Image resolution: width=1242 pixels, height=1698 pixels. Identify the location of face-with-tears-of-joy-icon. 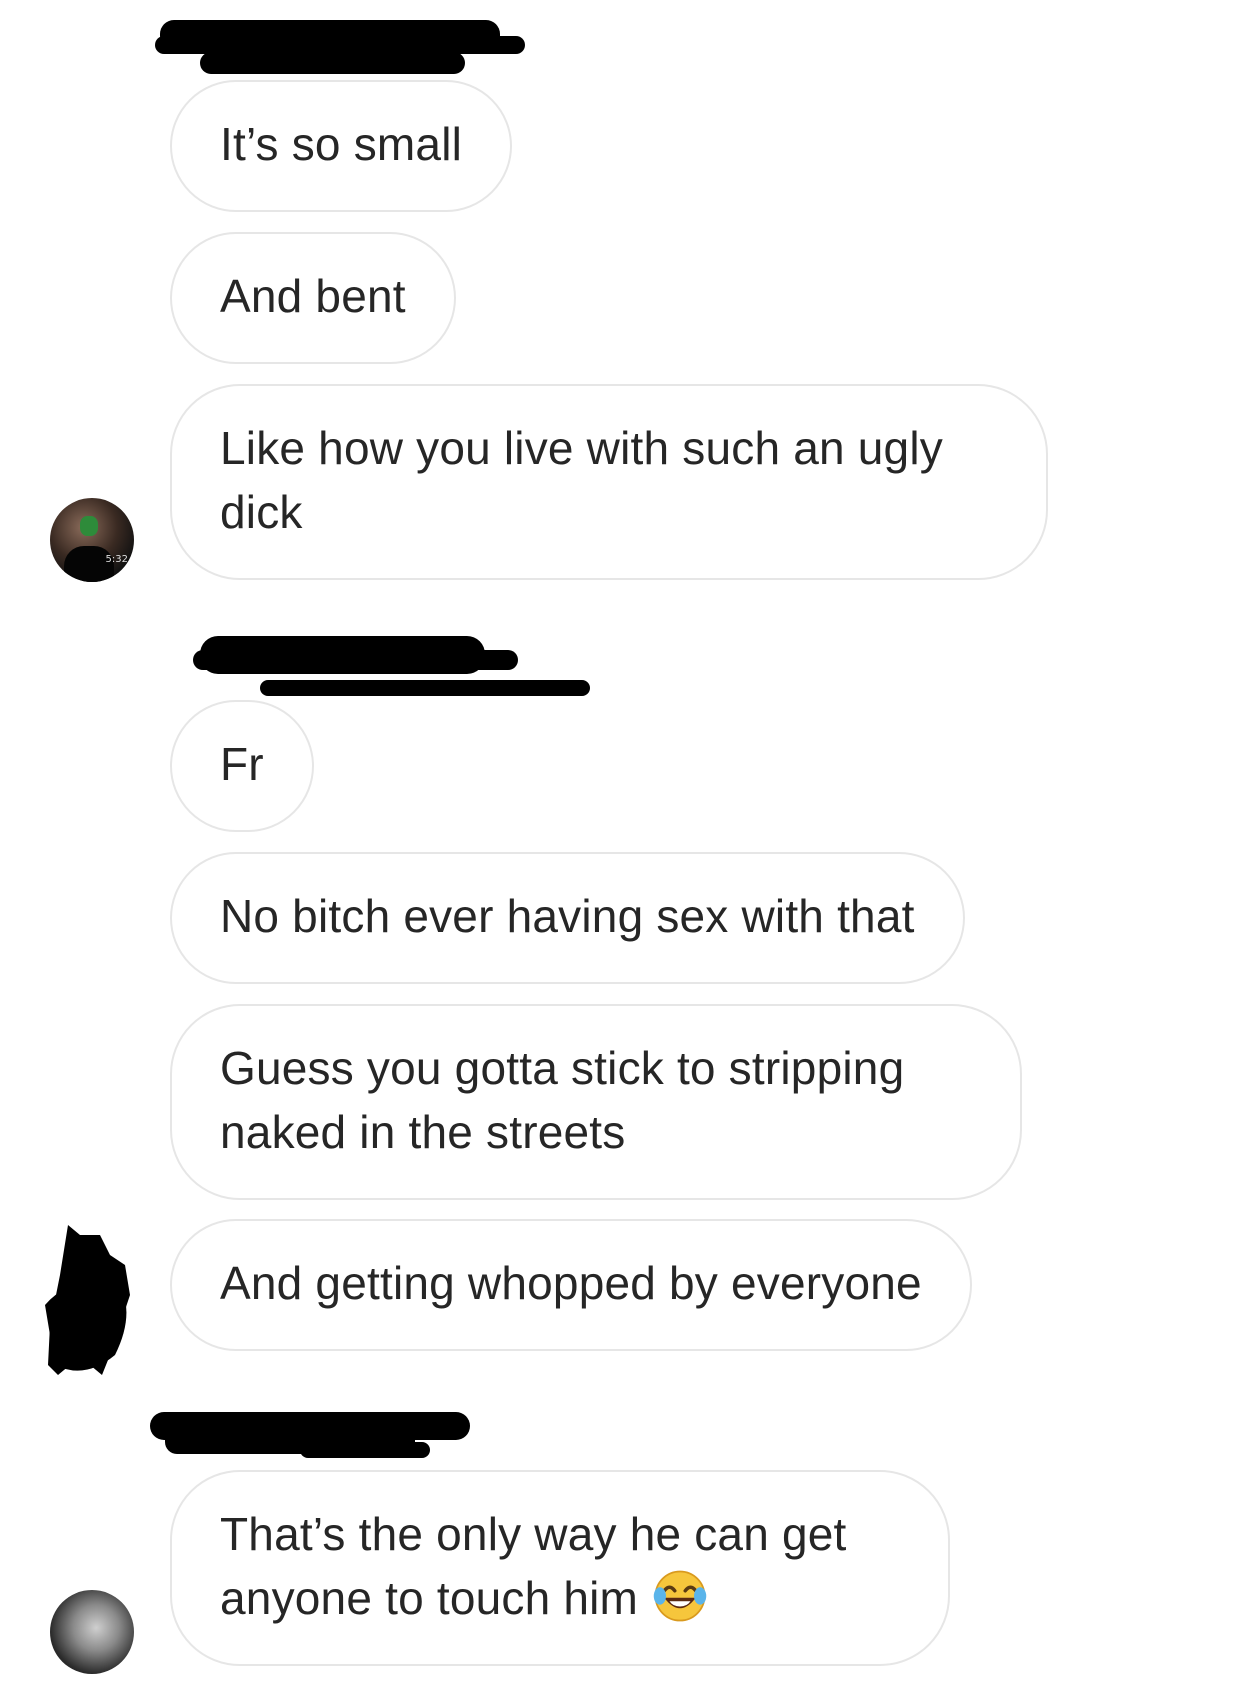
(680, 1596).